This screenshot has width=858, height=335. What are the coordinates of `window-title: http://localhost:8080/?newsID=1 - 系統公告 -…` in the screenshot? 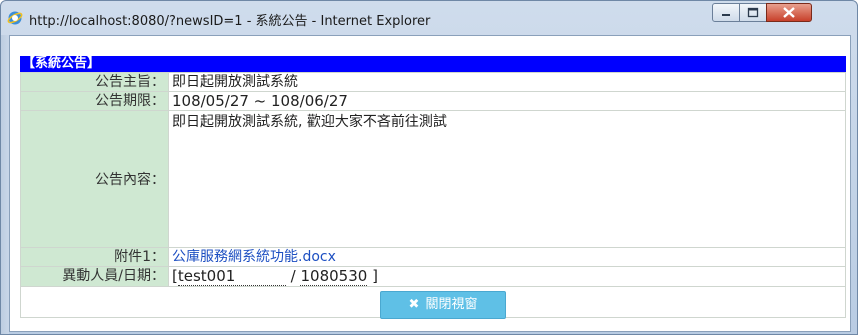 It's located at (230, 21).